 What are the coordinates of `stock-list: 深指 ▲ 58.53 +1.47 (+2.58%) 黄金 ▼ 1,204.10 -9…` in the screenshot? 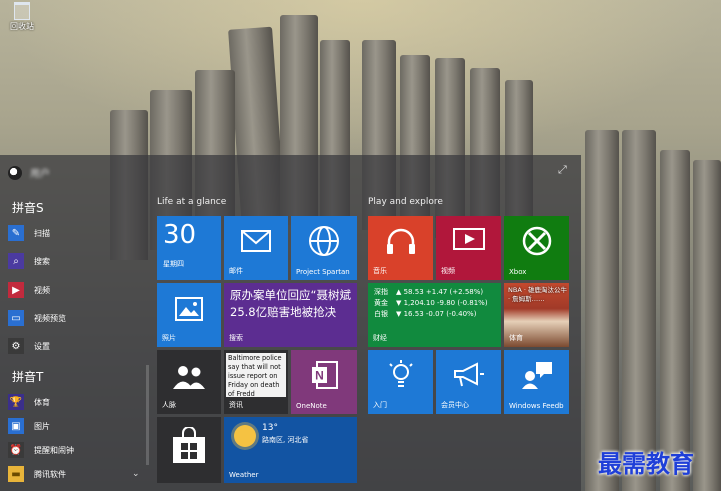 It's located at (435, 303).